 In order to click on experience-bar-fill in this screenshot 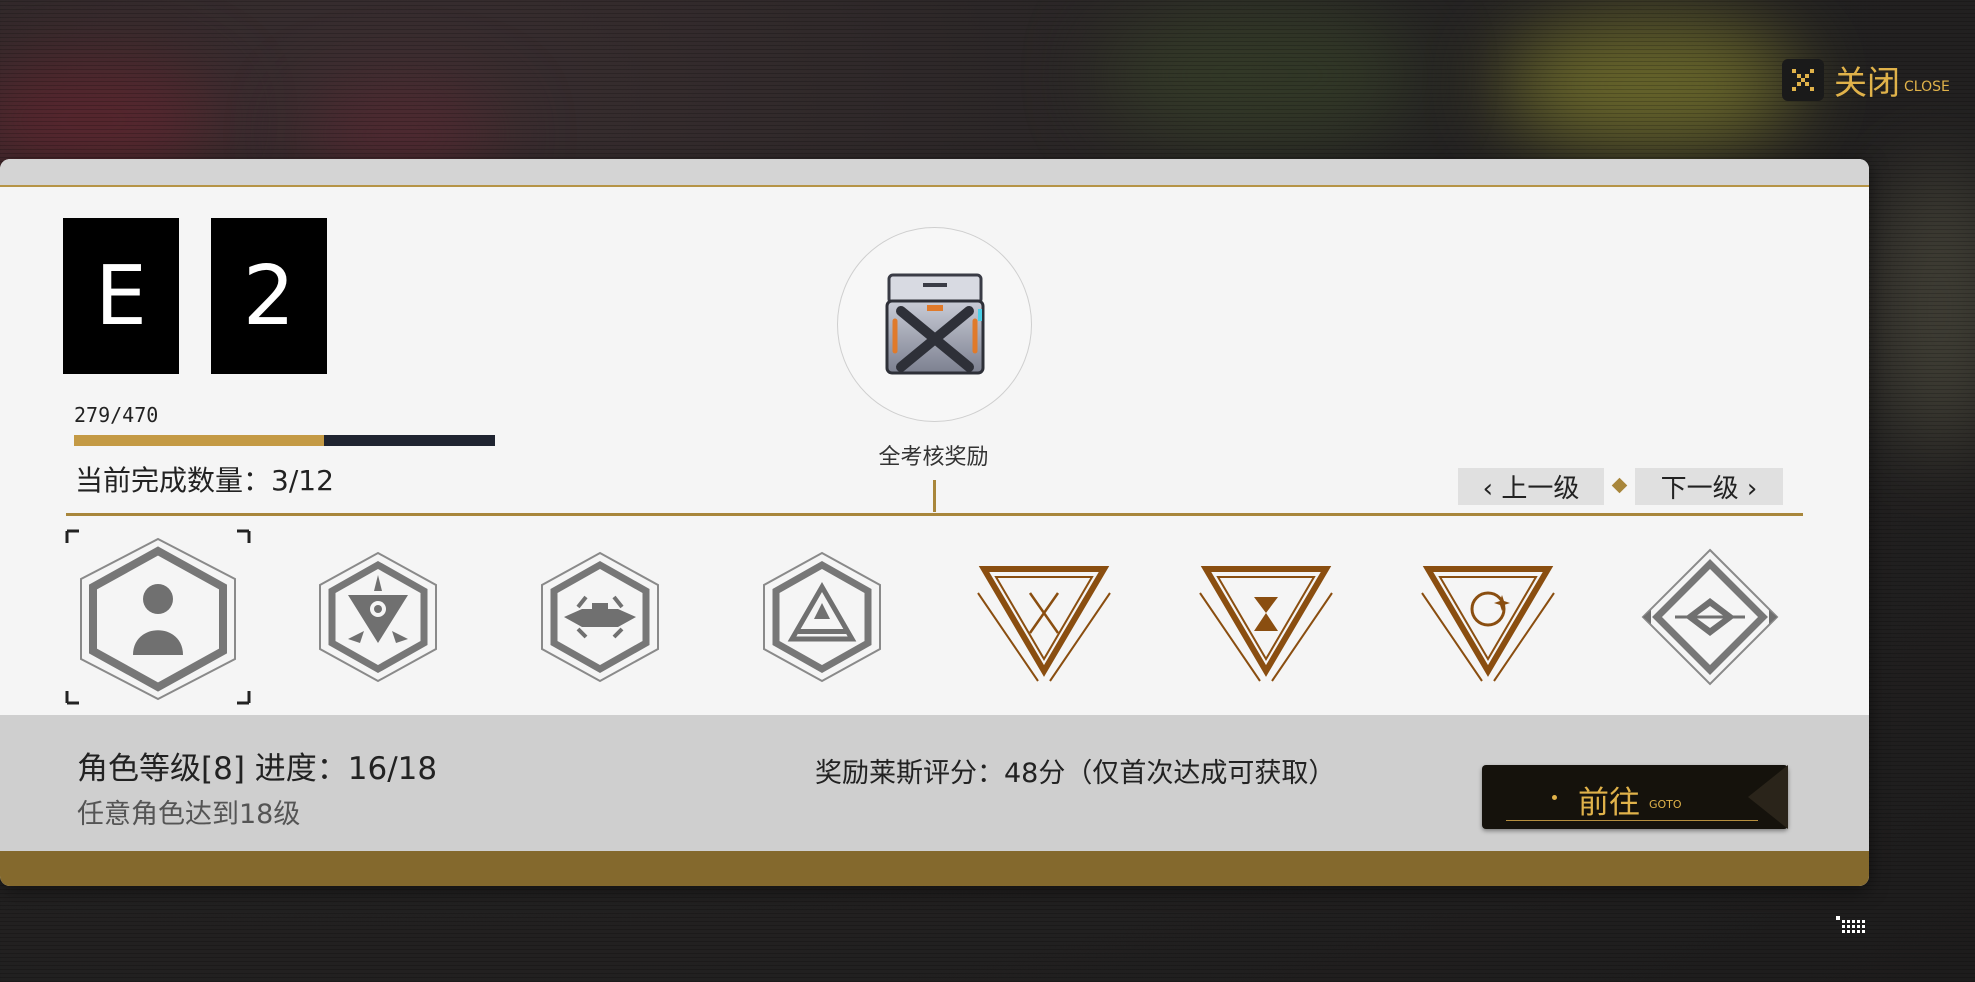, I will do `click(199, 440)`.